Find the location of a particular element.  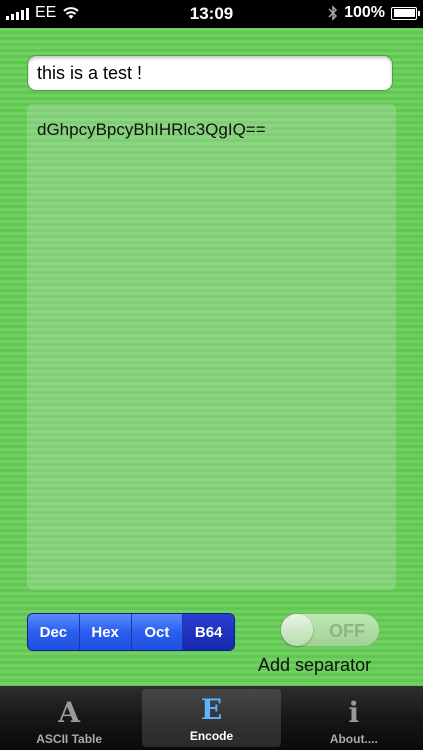

toggle-knob is located at coordinates (297, 630).